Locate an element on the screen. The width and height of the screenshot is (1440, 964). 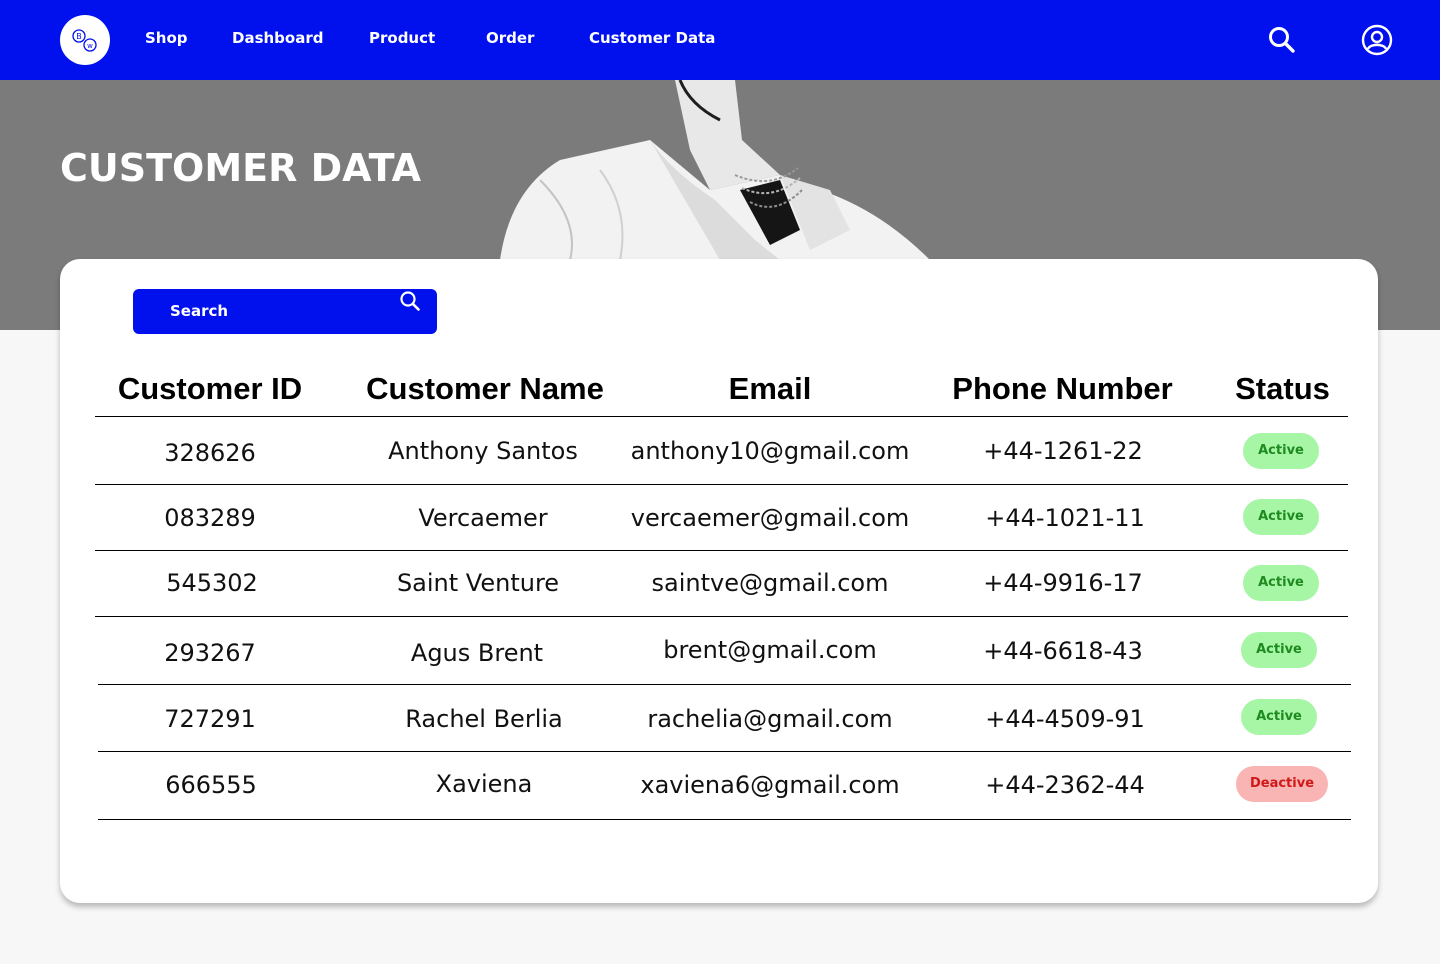
nav-link-shop: Shop is located at coordinates (166, 38).